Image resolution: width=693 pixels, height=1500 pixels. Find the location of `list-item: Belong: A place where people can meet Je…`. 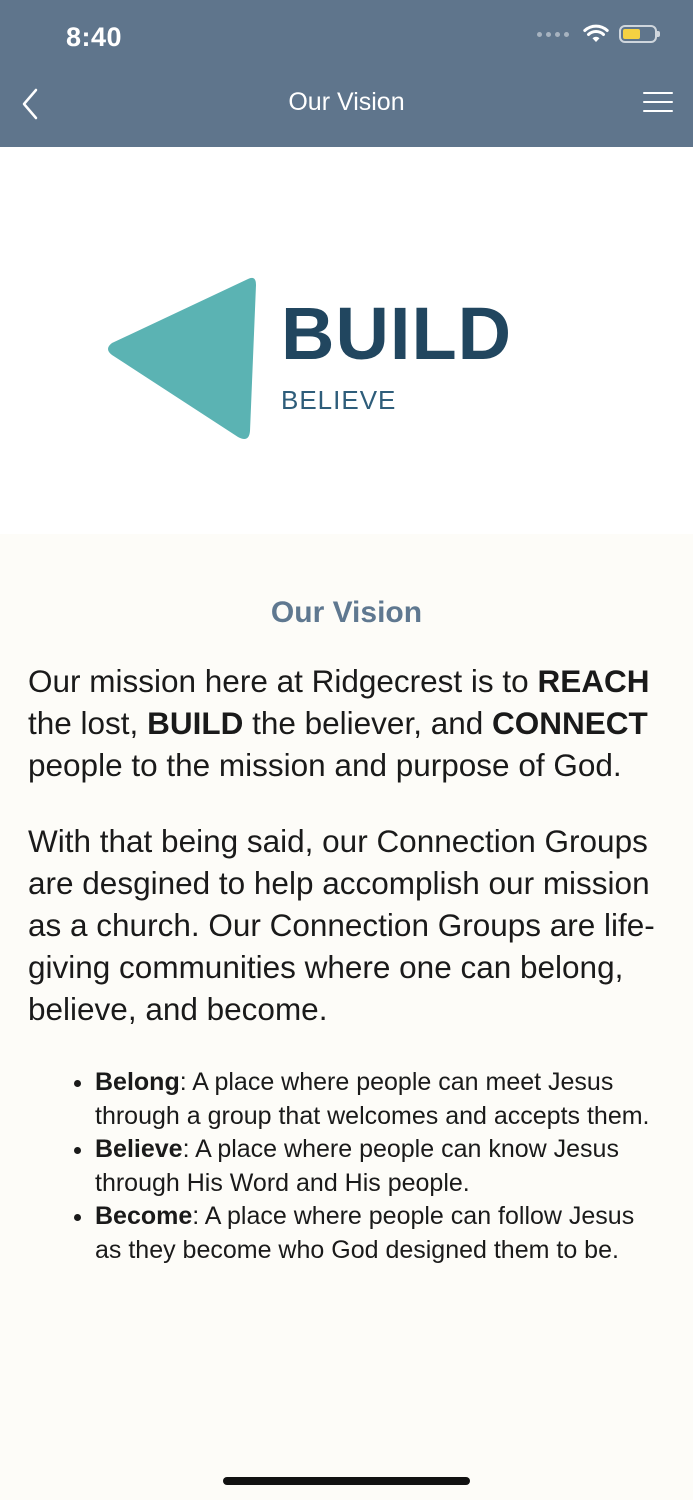

list-item: Belong: A place where people can meet Je… is located at coordinates (379, 1099).